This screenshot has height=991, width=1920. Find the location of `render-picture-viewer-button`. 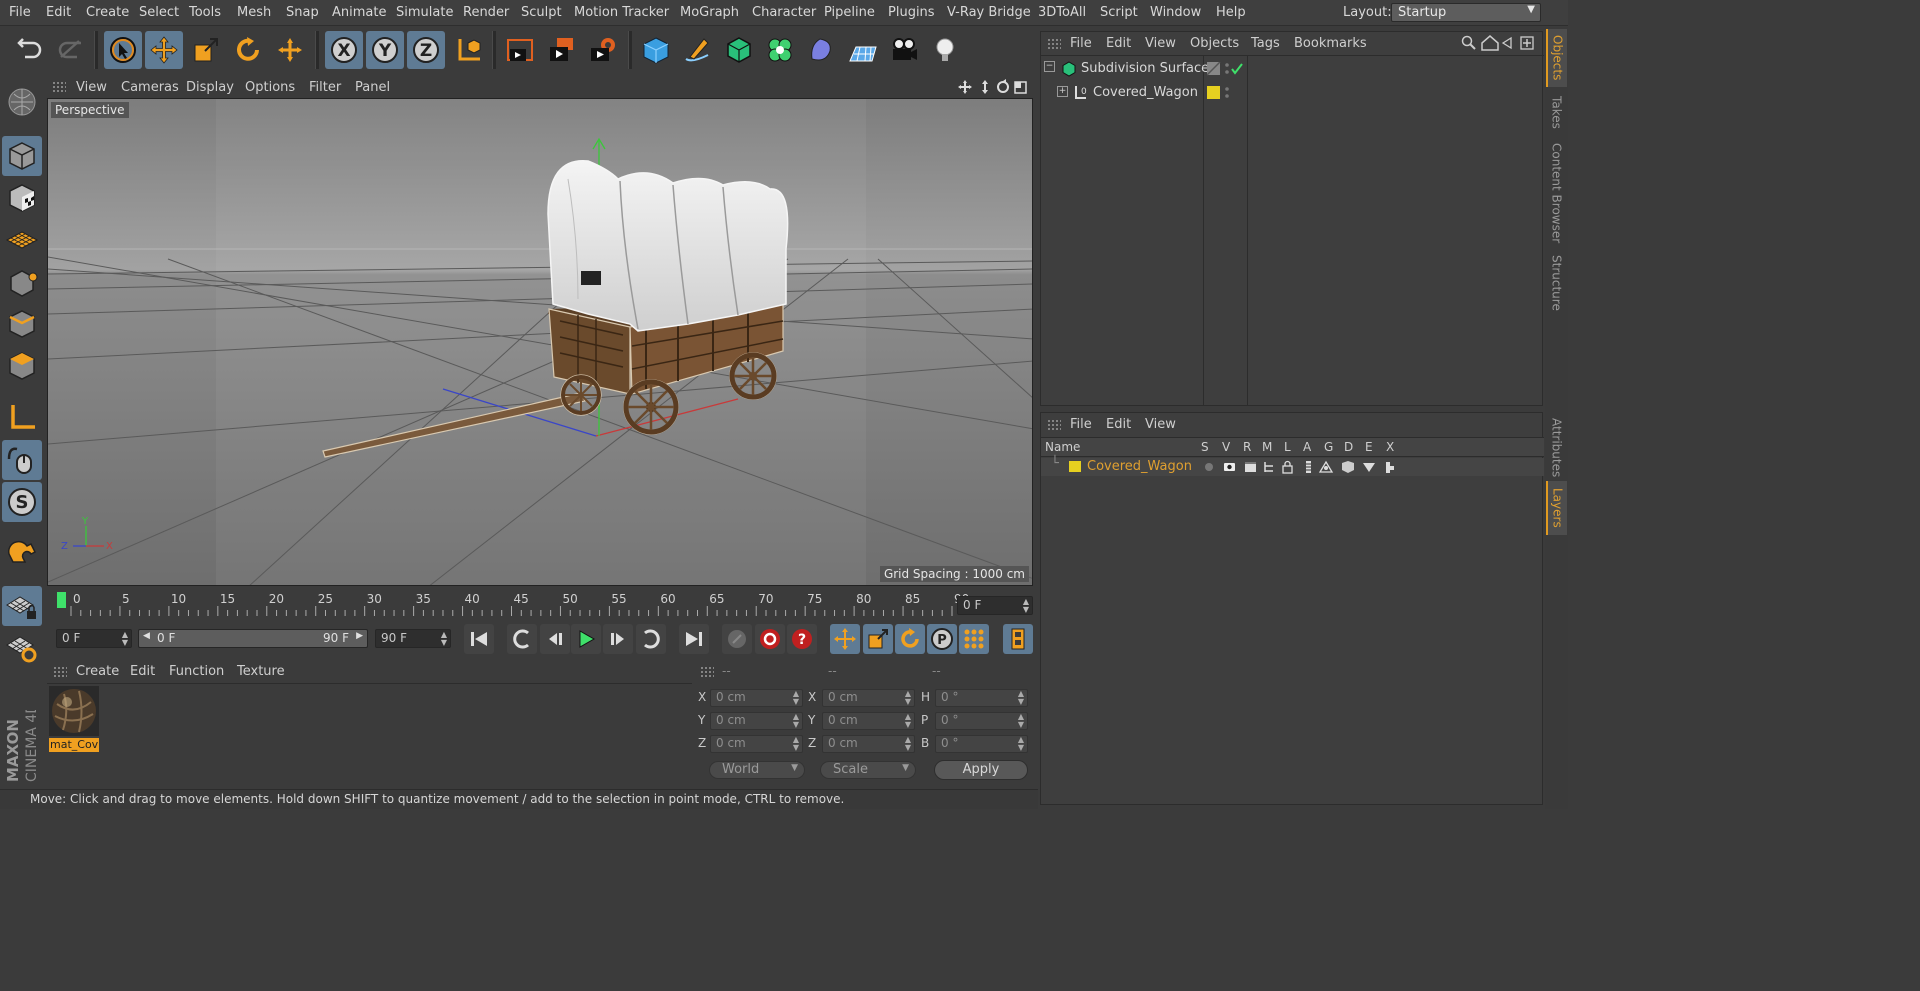

render-picture-viewer-button is located at coordinates (562, 50).